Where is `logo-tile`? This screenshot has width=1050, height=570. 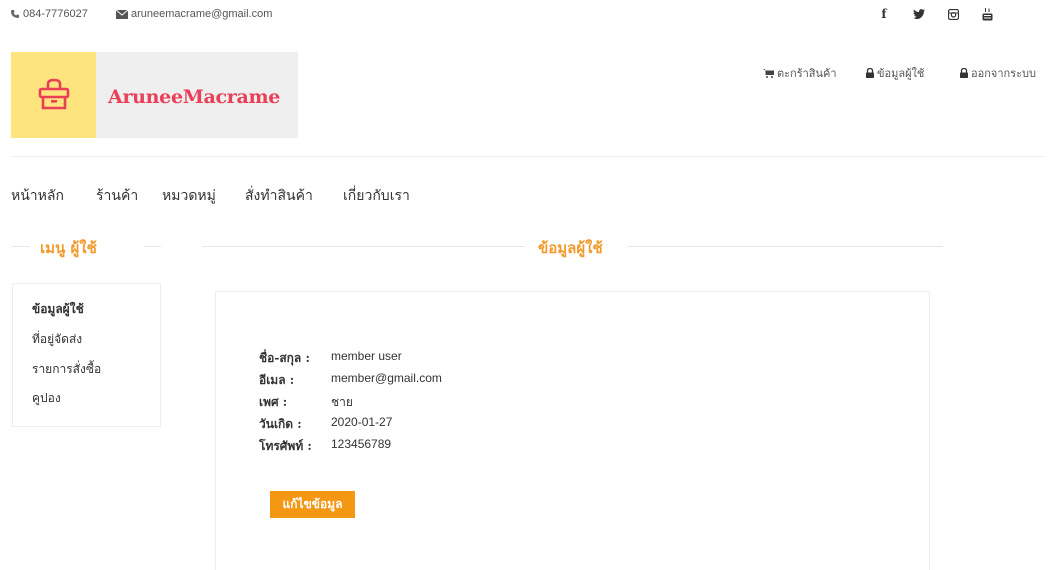 logo-tile is located at coordinates (53, 95).